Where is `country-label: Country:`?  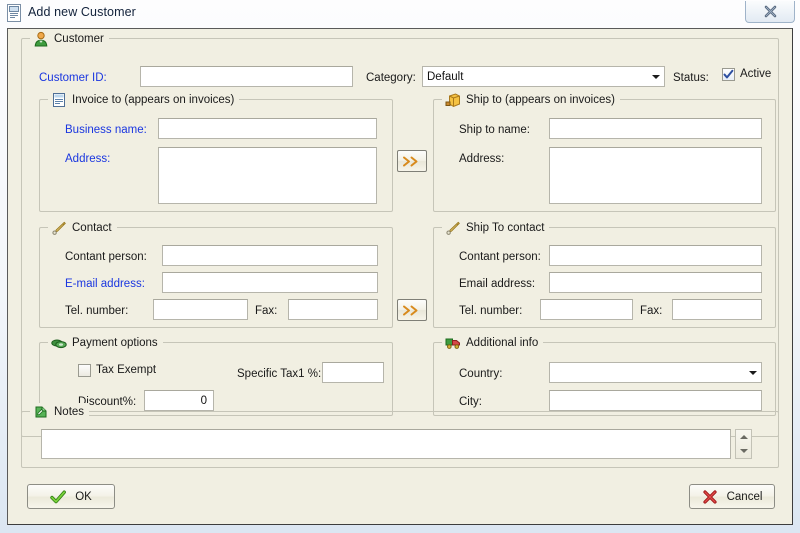
country-label: Country: is located at coordinates (481, 374).